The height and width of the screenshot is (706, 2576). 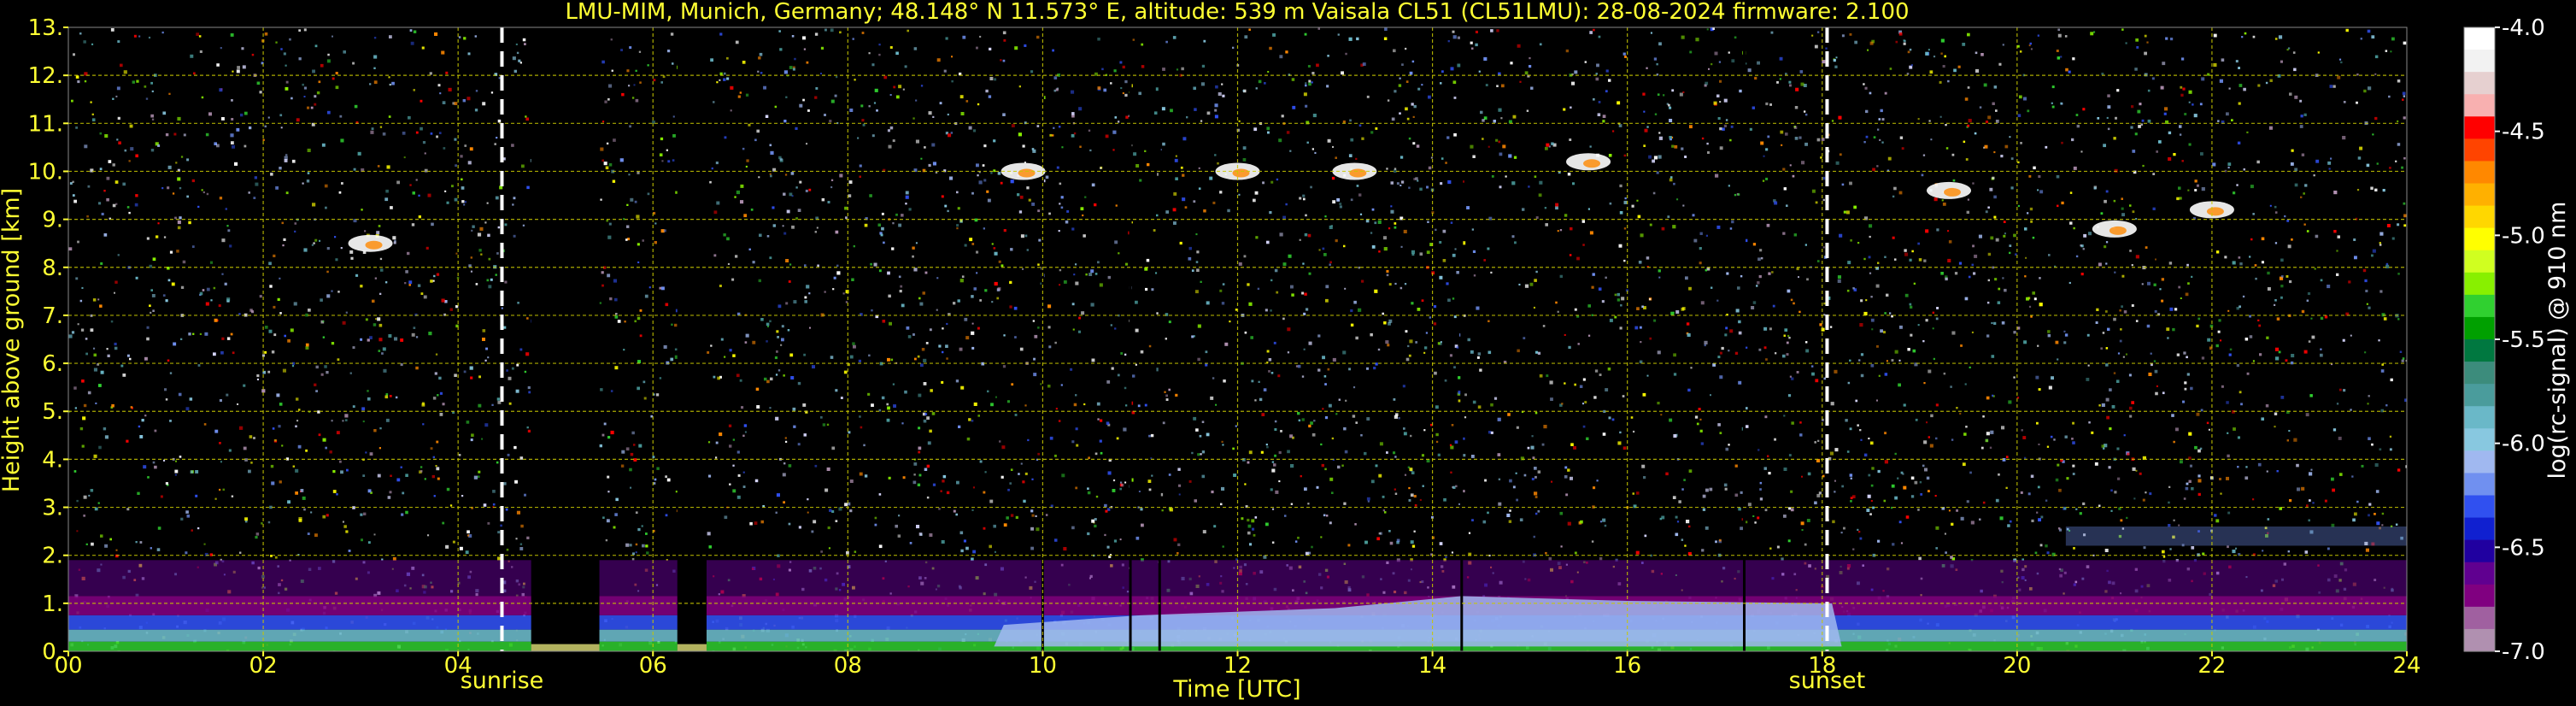 What do you see at coordinates (1236, 689) in the screenshot?
I see `x-axis-label: Time [UTC]` at bounding box center [1236, 689].